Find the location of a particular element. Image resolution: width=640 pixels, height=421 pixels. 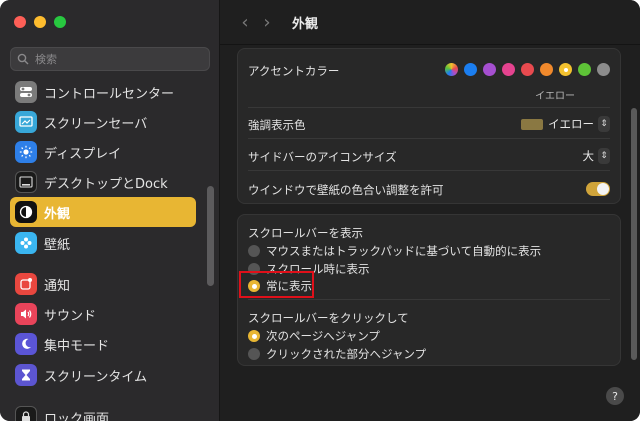

wallpaper-tint-label: ウインドウで壁紙の色合い調整を許可 is located at coordinates (346, 190).